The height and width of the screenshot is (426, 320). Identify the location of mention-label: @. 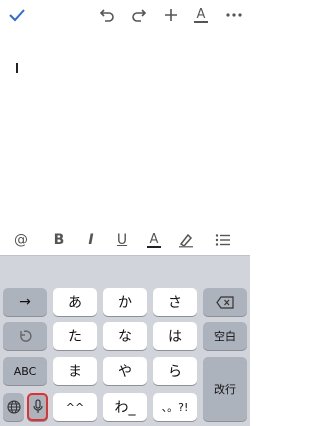
(21, 240).